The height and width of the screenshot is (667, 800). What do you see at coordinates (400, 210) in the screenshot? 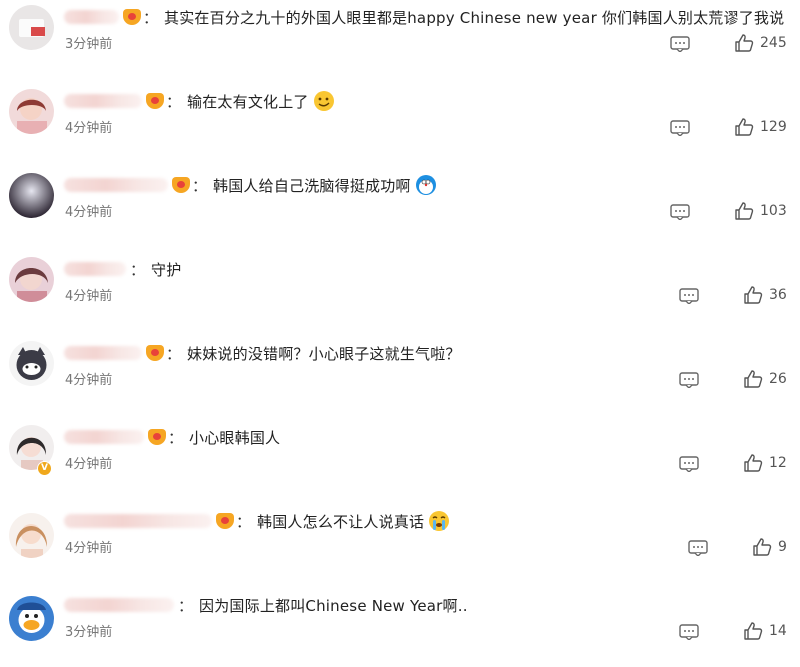
I see `comment-item: ： 韩国人给自己洗脑得挺成功啊 4分钟前 103` at bounding box center [400, 210].